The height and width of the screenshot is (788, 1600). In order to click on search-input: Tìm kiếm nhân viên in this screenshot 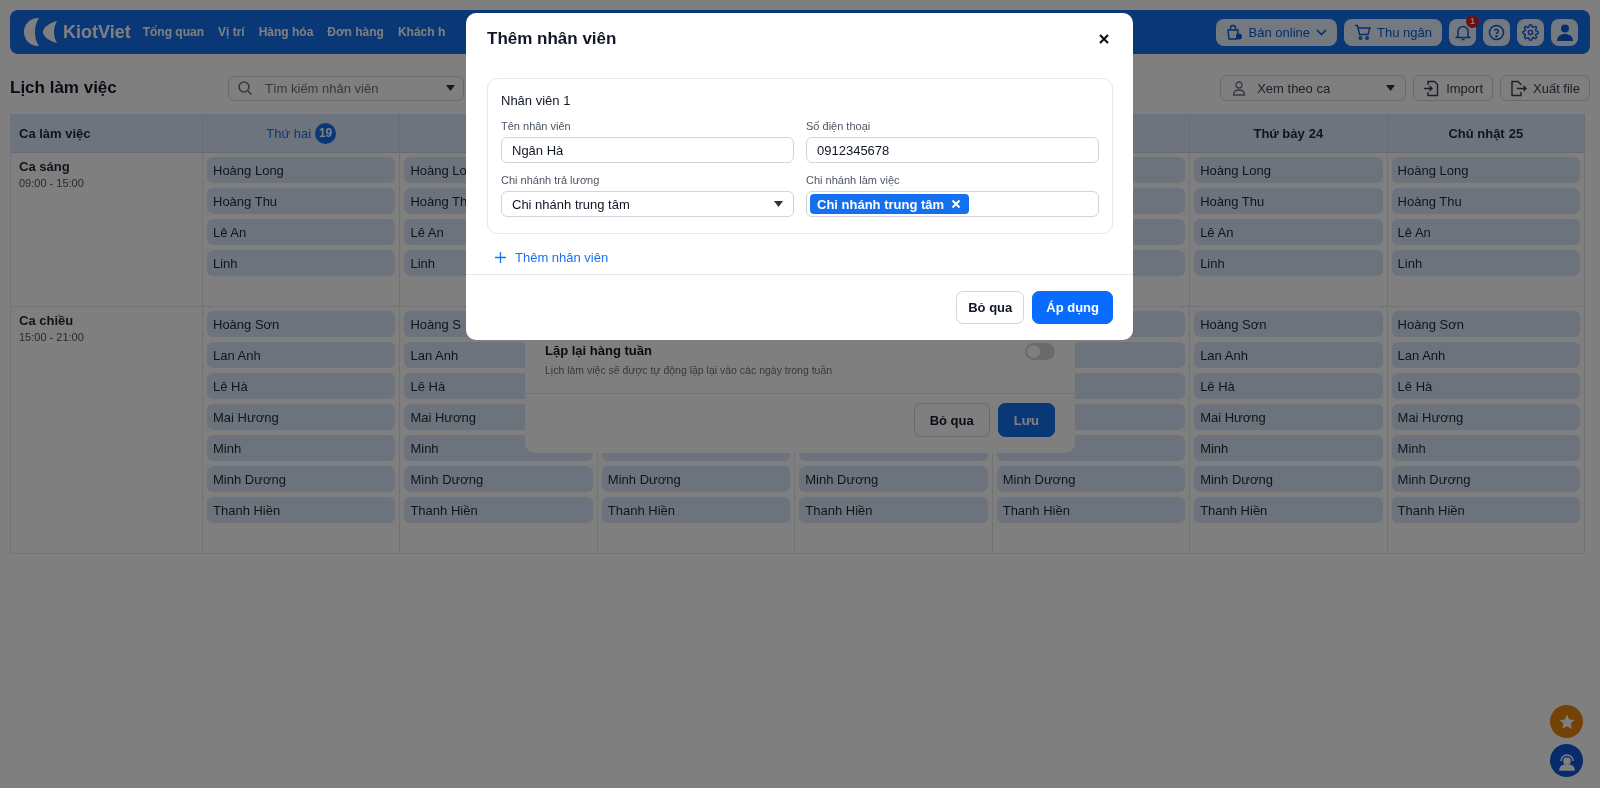, I will do `click(349, 88)`.